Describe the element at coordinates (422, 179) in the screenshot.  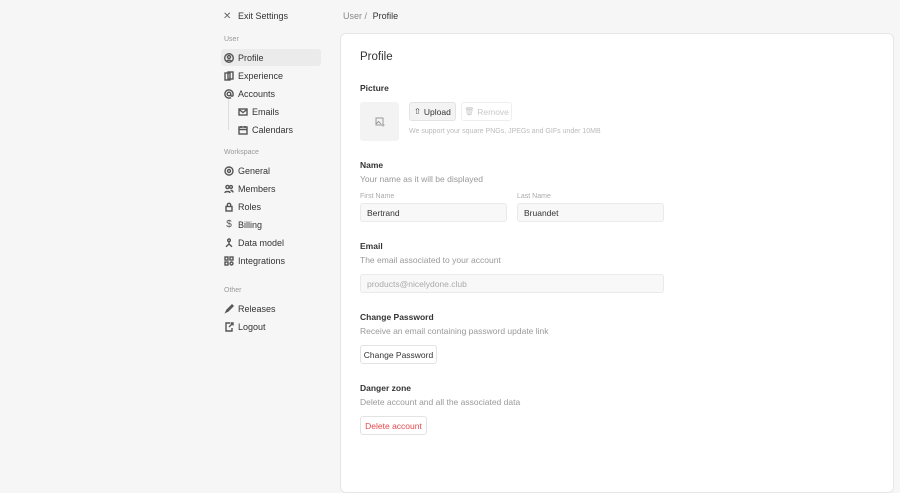
I see `name-description: Your name as it will be displayed` at that location.